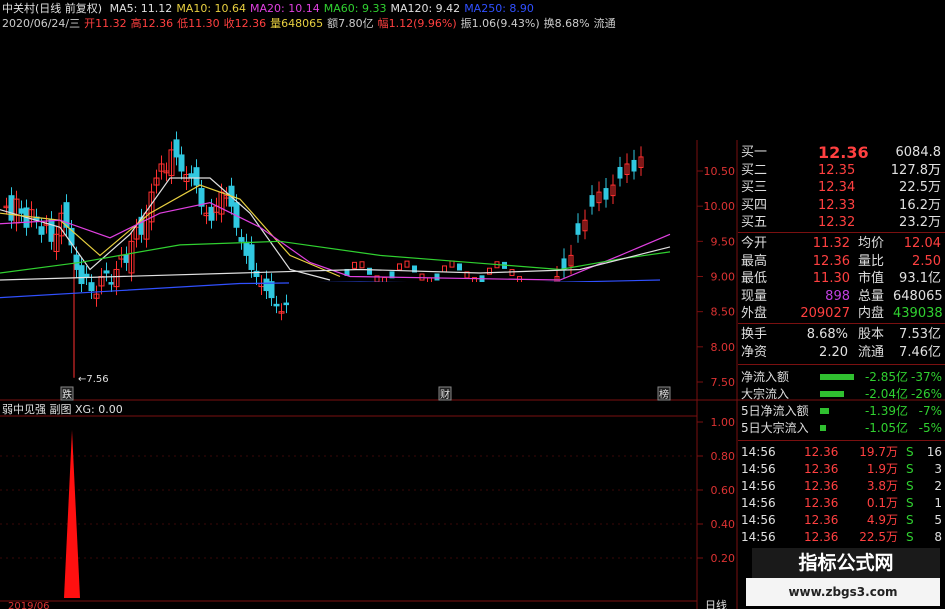 This screenshot has width=945, height=609. Describe the element at coordinates (723, 524) in the screenshot. I see `sub-axis-label: 0.40` at that location.